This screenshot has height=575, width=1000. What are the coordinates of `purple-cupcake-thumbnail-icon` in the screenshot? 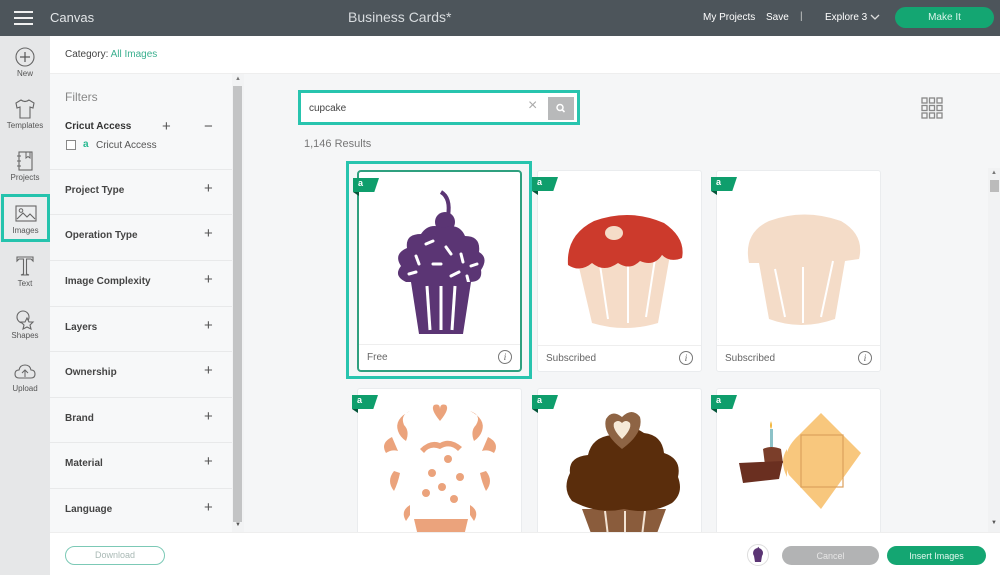 It's located at (758, 554).